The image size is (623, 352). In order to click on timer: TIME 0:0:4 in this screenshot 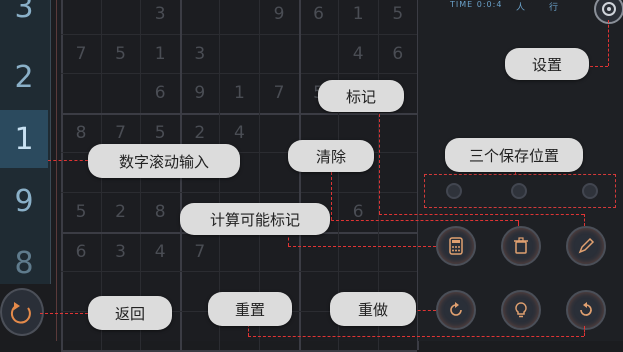, I will do `click(476, 4)`.